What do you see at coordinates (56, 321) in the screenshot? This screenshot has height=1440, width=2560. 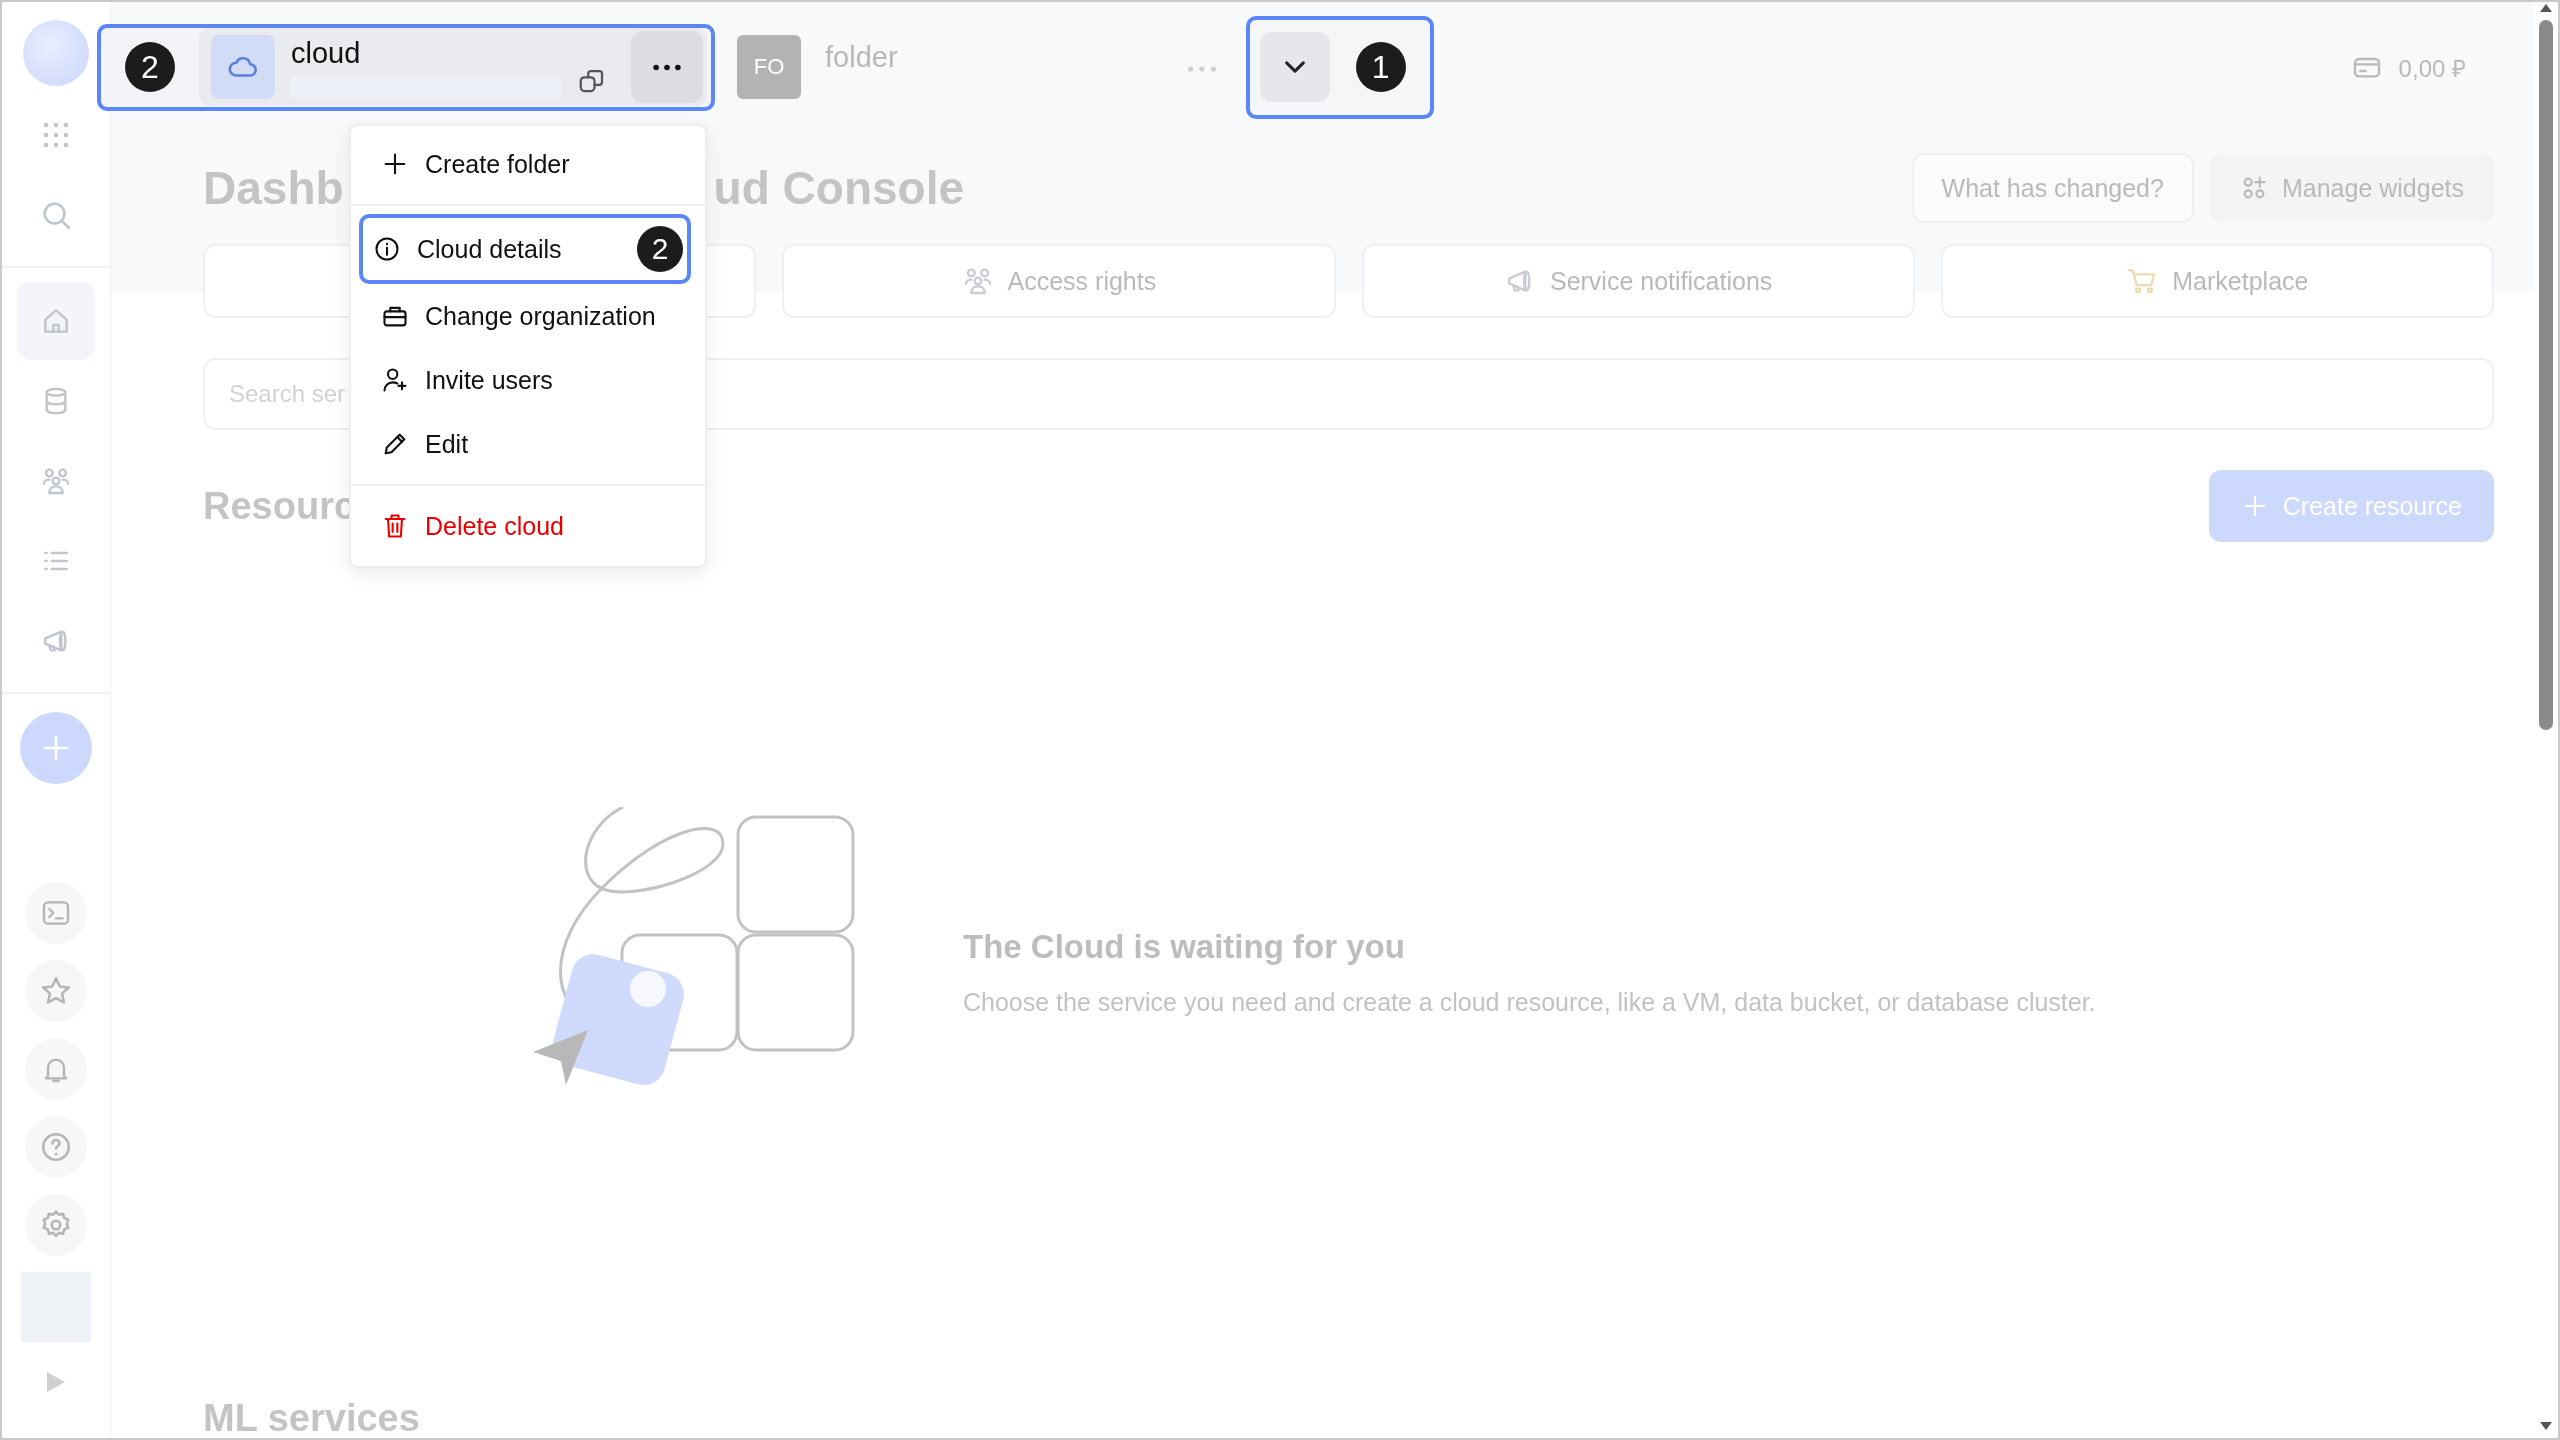 I see `sidebar-item` at bounding box center [56, 321].